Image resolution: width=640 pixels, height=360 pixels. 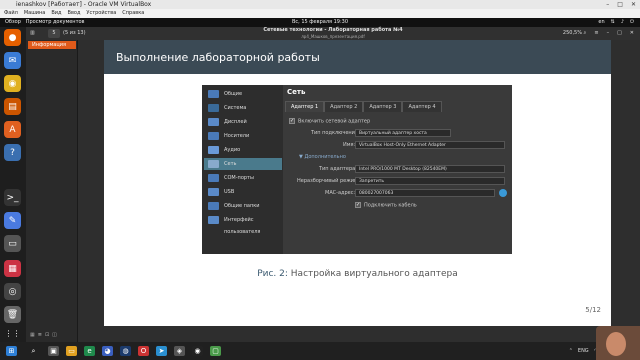 I want to click on network-icon: ⇅, so click(x=613, y=22).